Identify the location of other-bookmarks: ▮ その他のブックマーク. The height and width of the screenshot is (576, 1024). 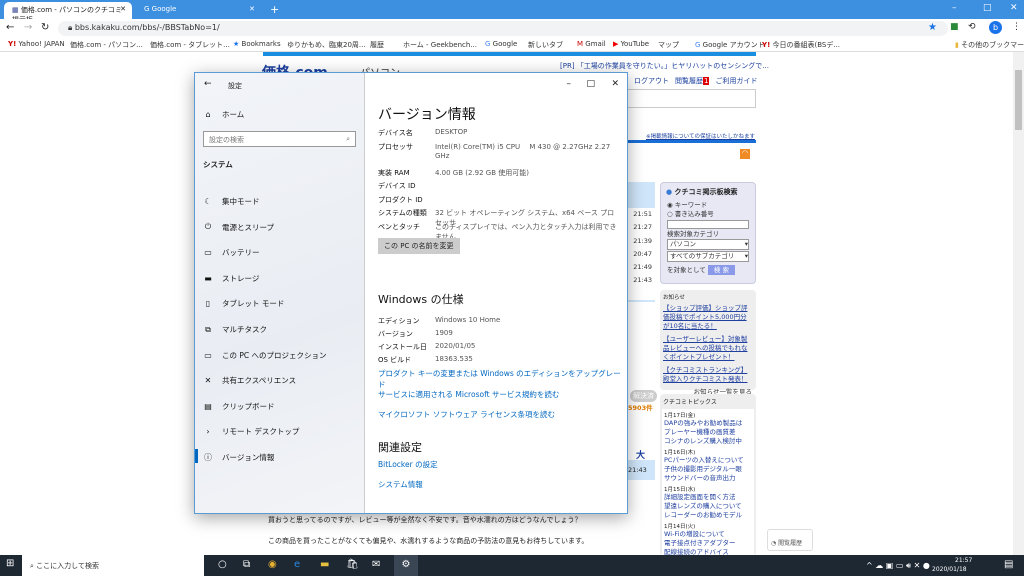
(989, 45).